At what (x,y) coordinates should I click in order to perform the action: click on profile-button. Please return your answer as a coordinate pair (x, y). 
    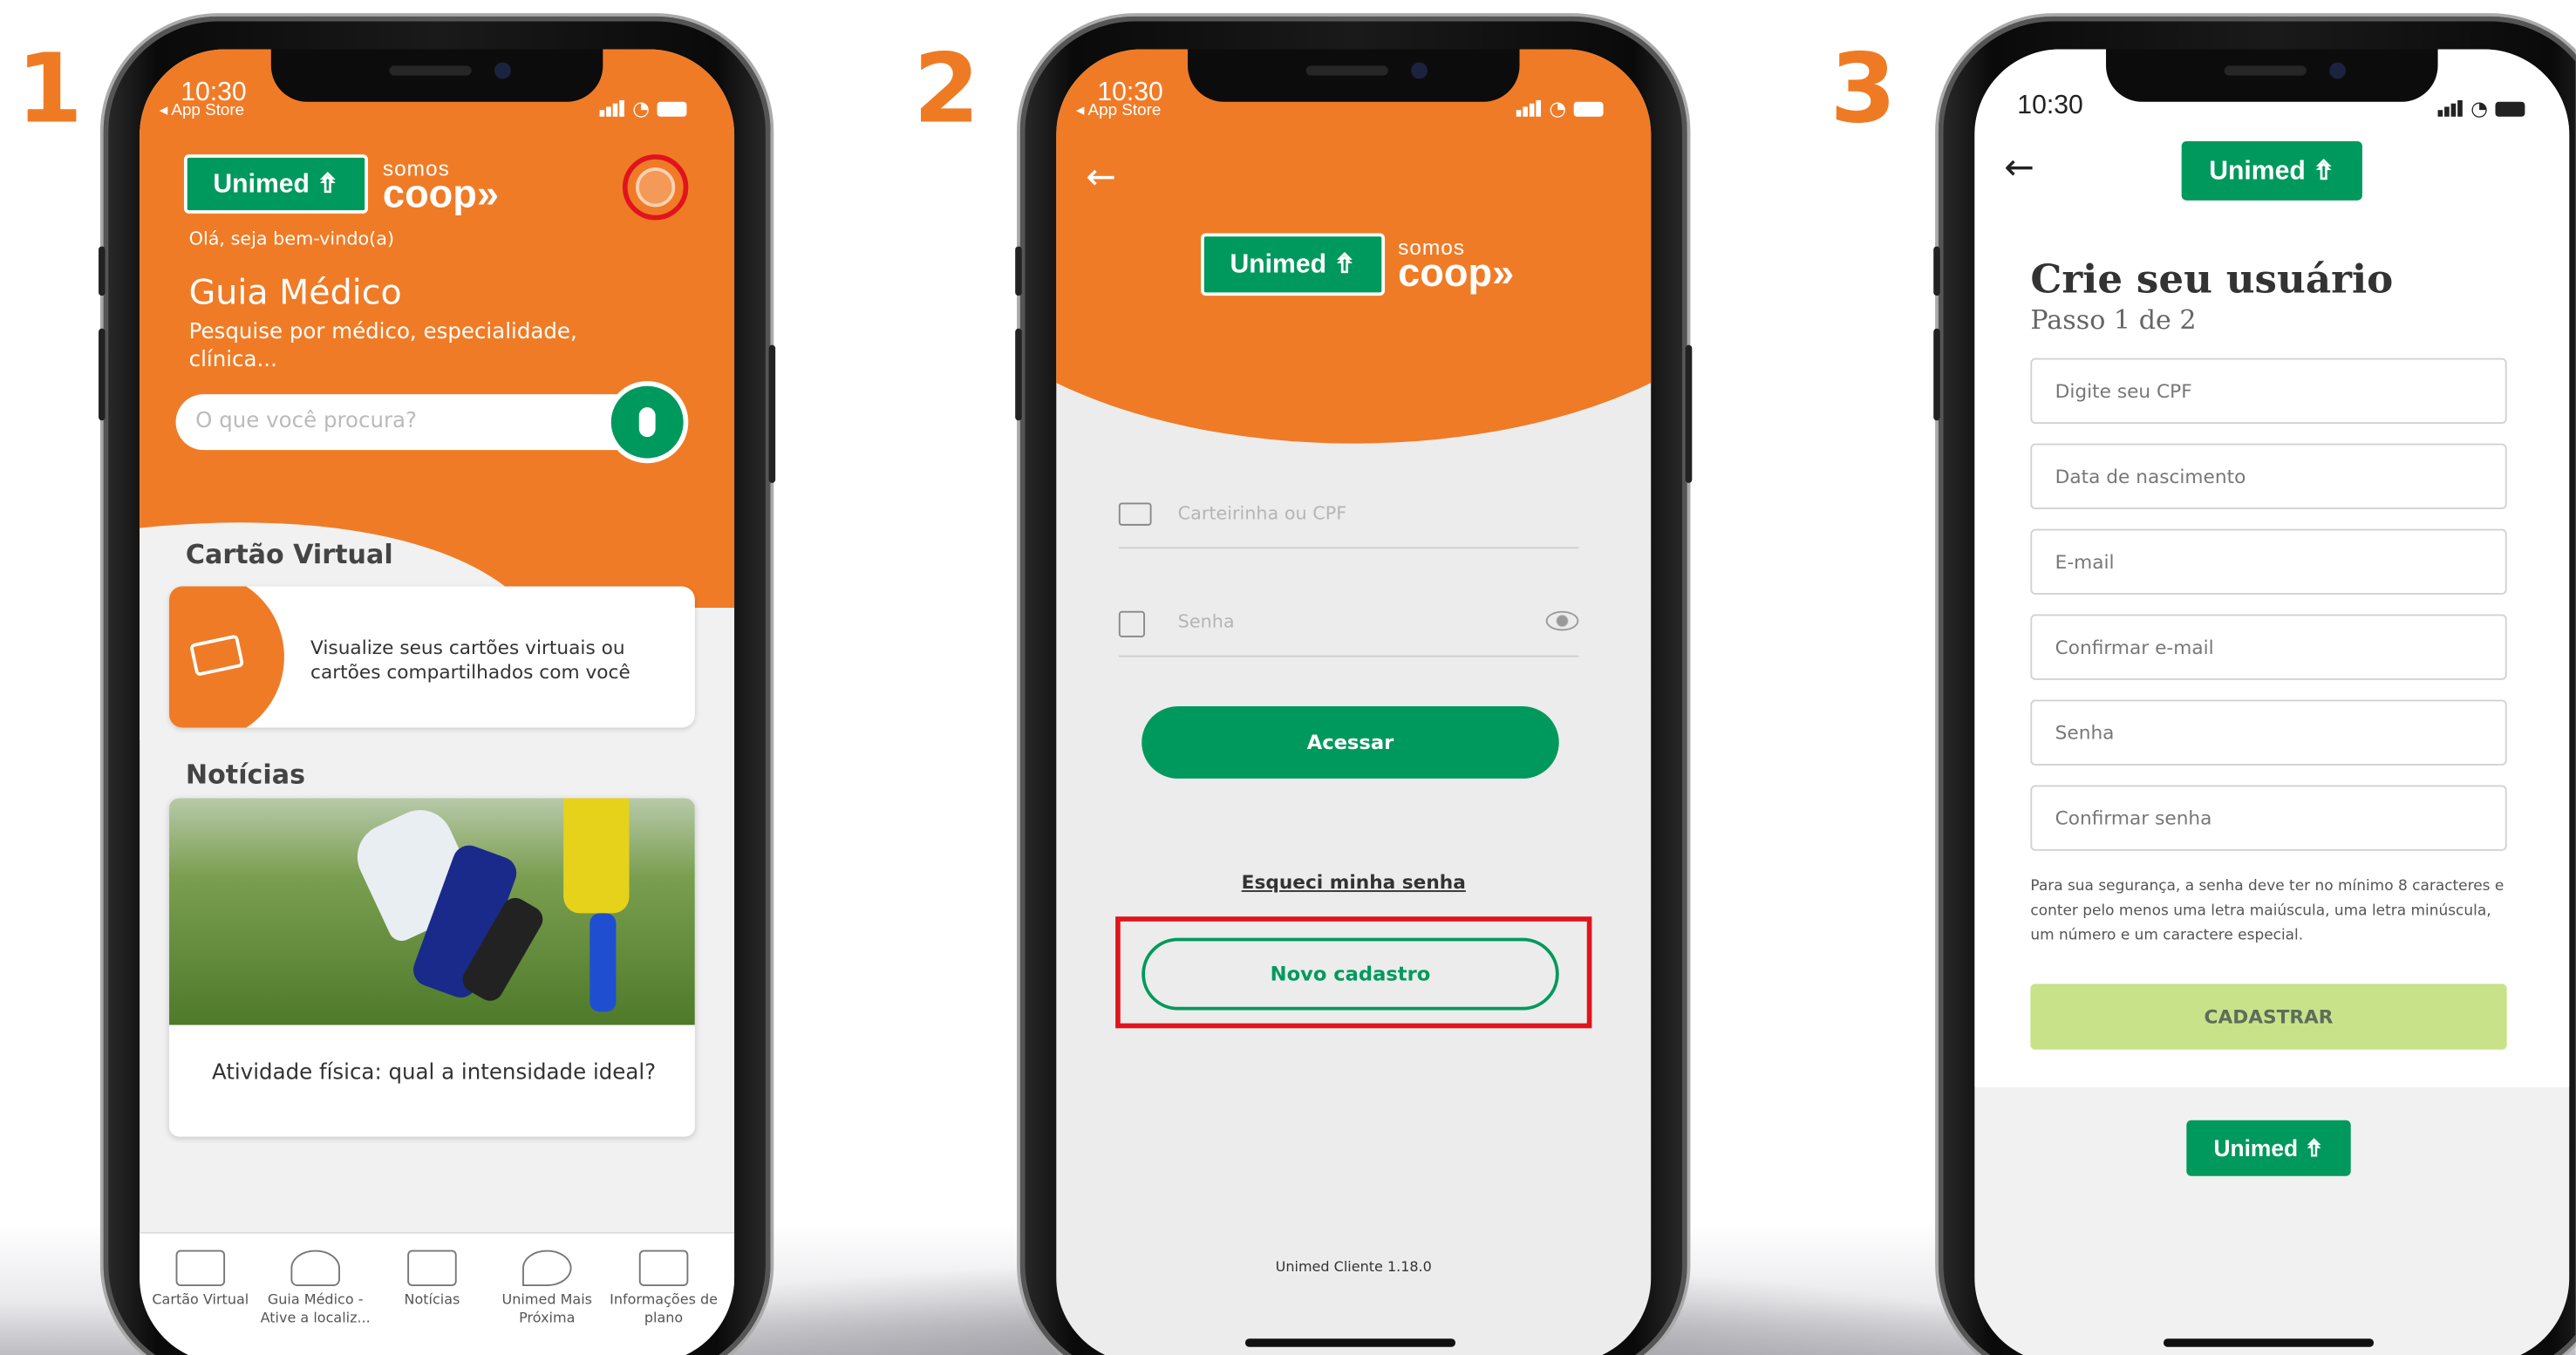
    Looking at the image, I should click on (656, 187).